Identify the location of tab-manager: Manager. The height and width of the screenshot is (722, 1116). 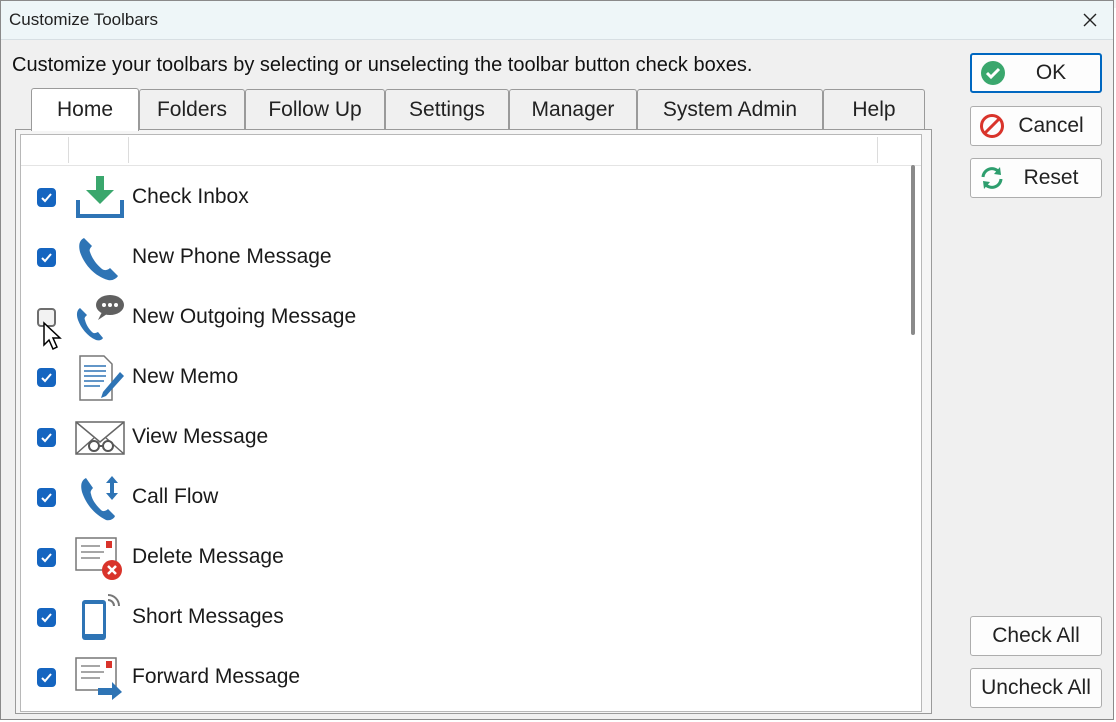
(573, 109).